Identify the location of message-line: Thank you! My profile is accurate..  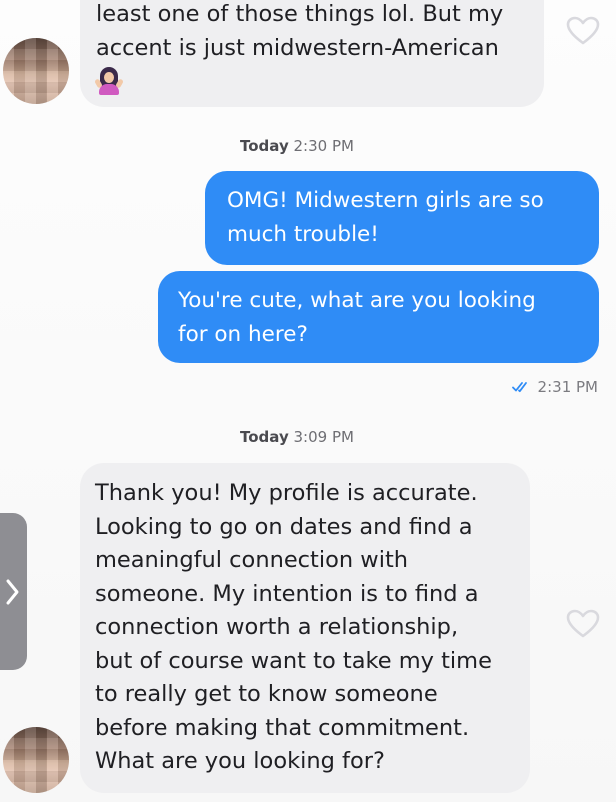
(286, 493).